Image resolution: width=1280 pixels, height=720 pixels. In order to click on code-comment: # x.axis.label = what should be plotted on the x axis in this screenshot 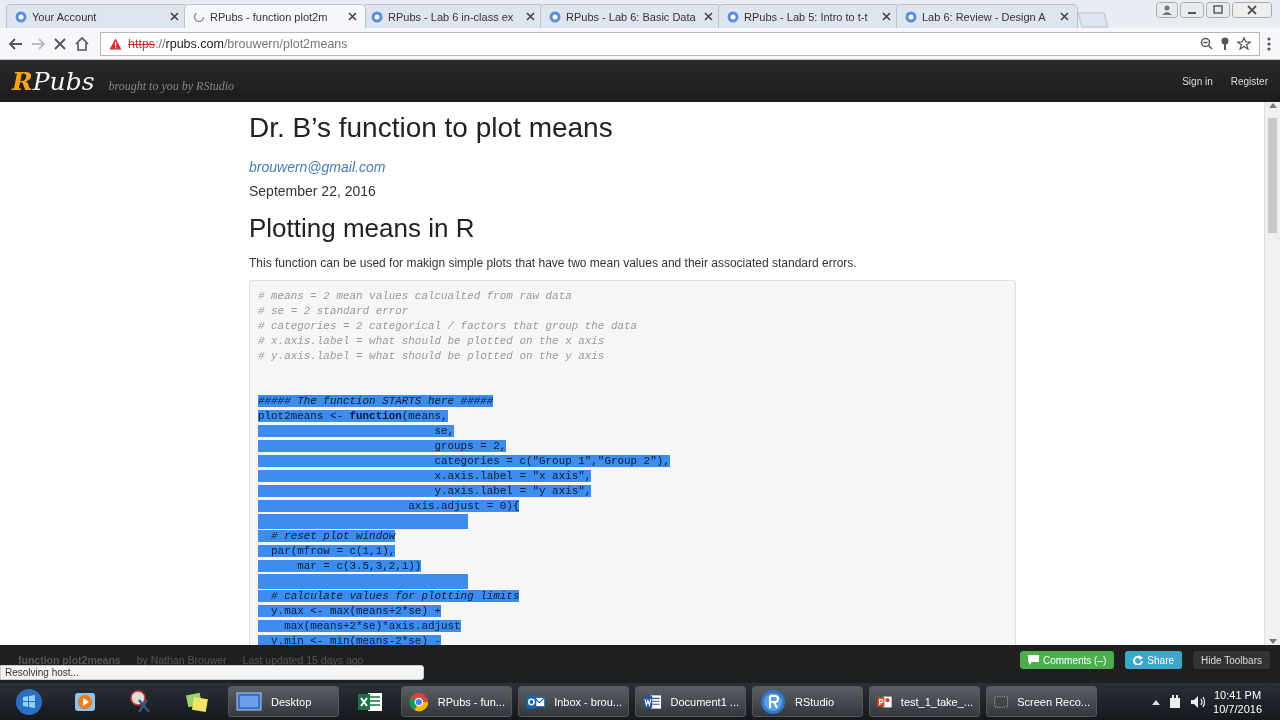, I will do `click(431, 341)`.